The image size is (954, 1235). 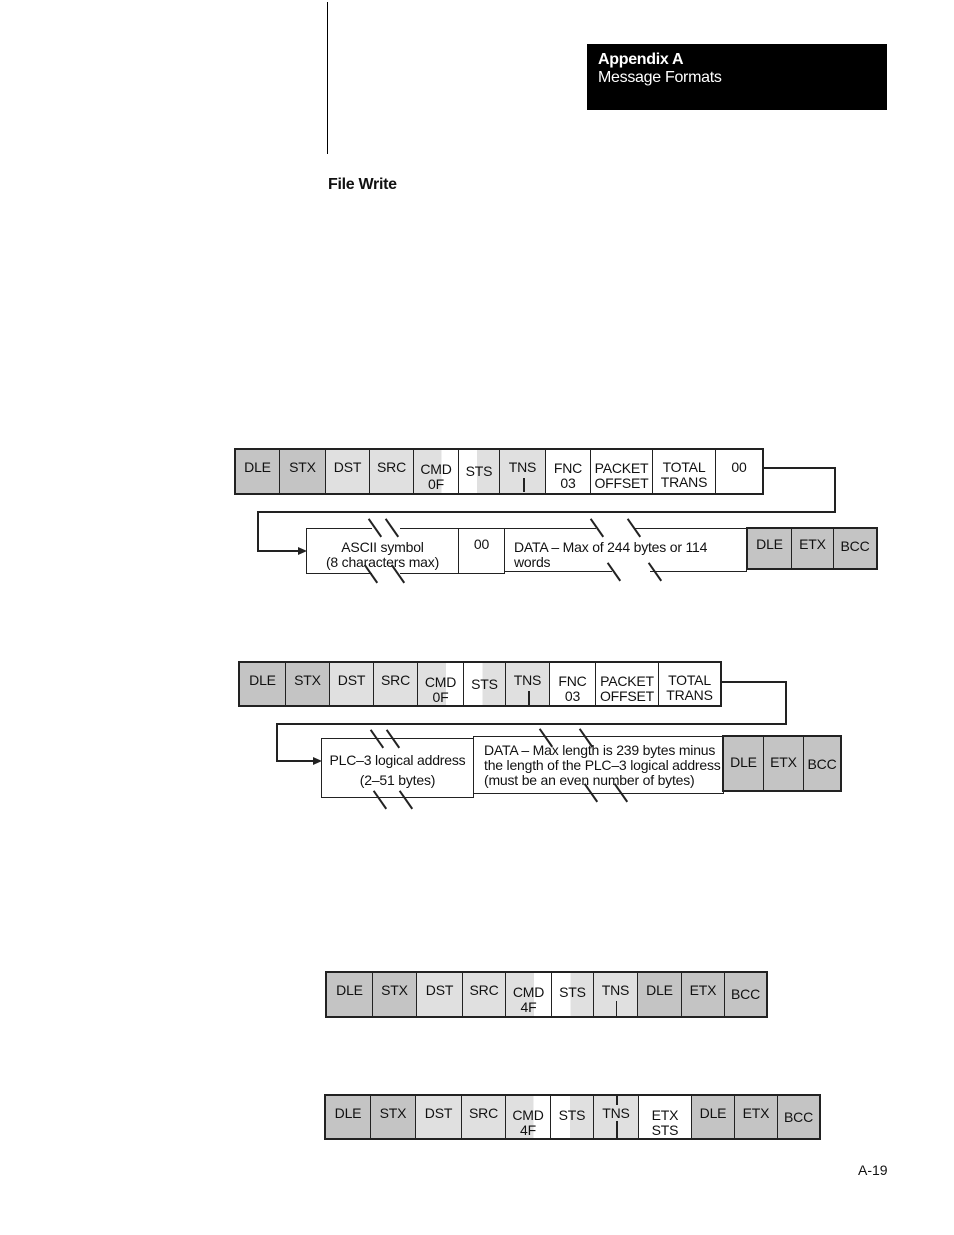 I want to click on appendix-label: Appendix A, so click(x=641, y=59).